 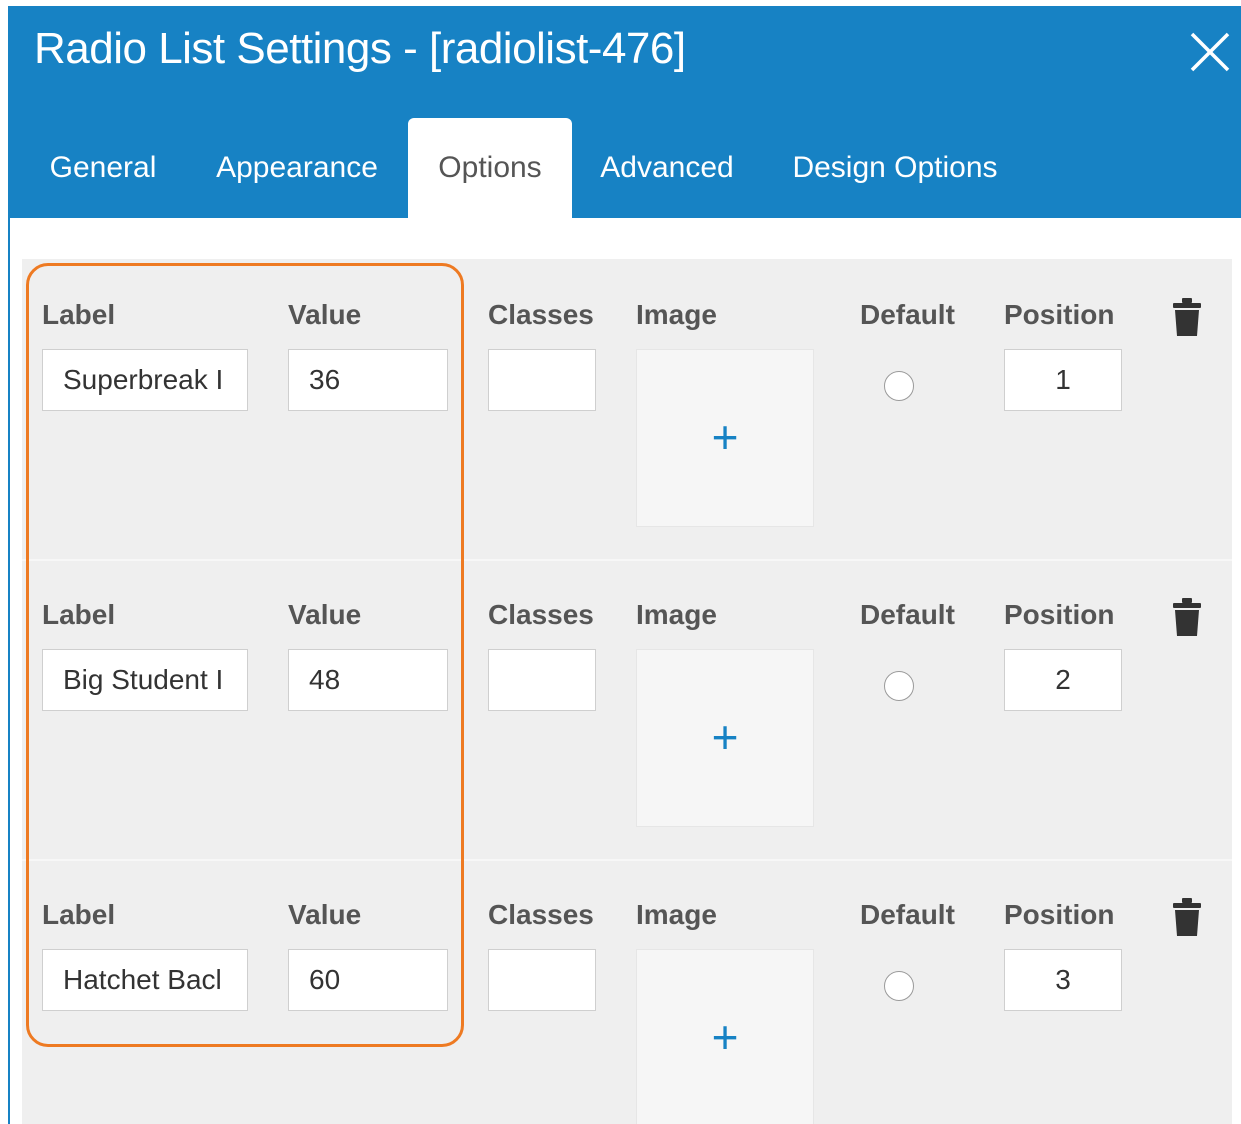 What do you see at coordinates (103, 168) in the screenshot?
I see `tab-general: General` at bounding box center [103, 168].